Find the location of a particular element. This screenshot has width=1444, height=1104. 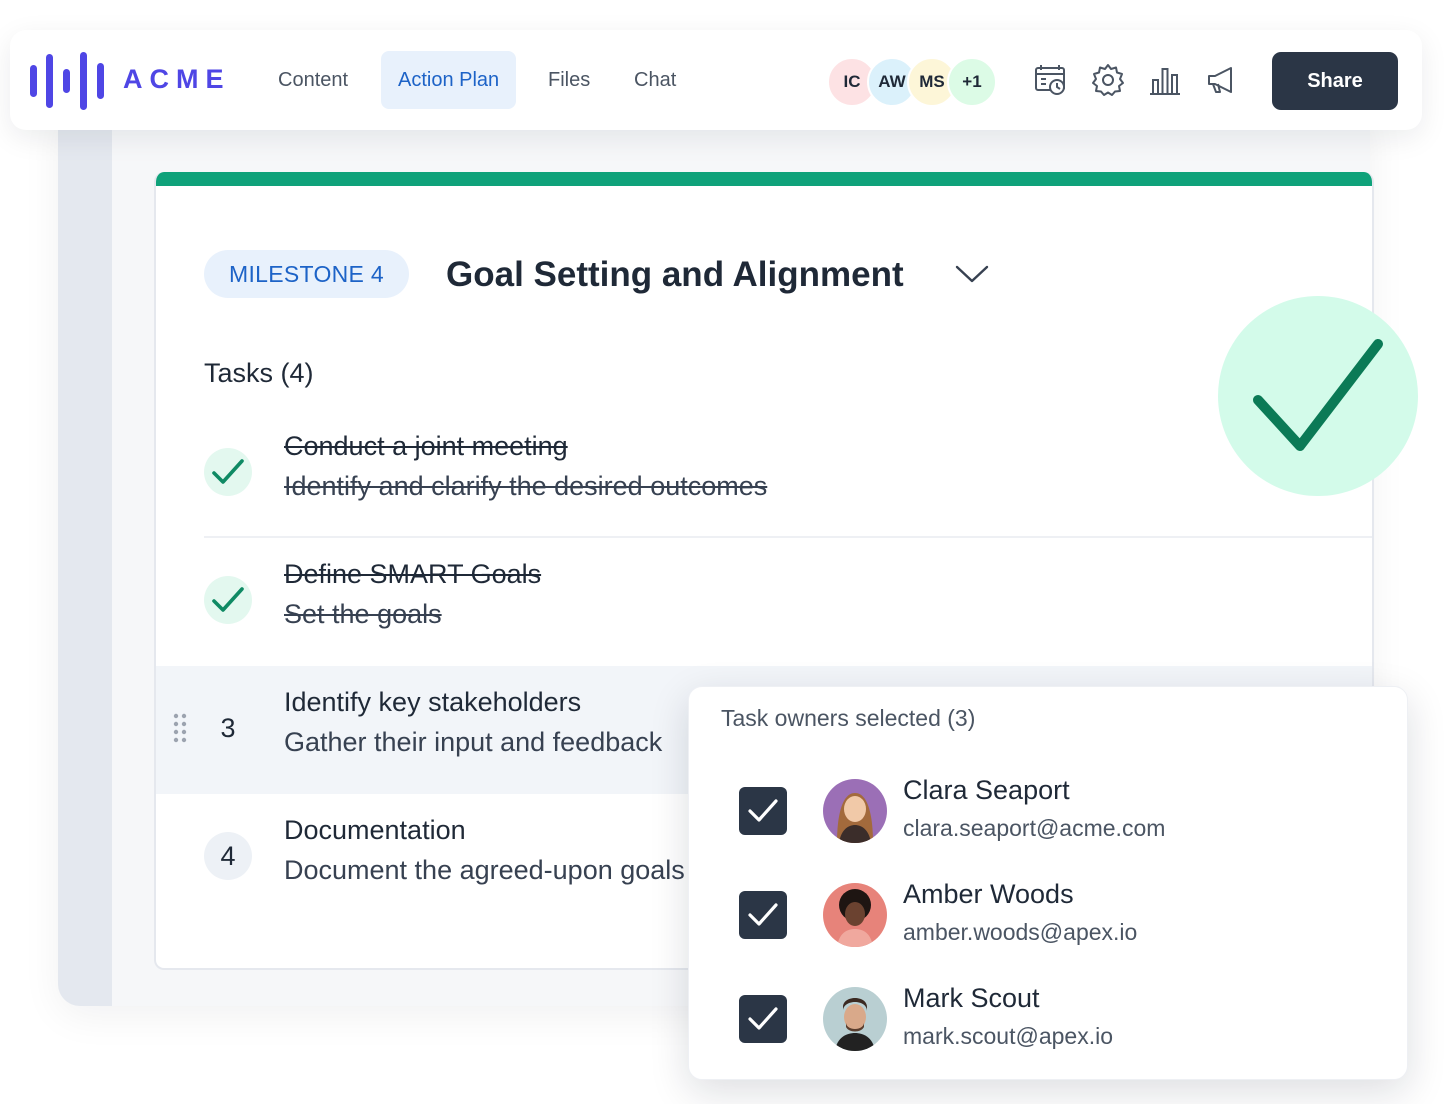

large-checkmark-icon is located at coordinates (1318, 395).